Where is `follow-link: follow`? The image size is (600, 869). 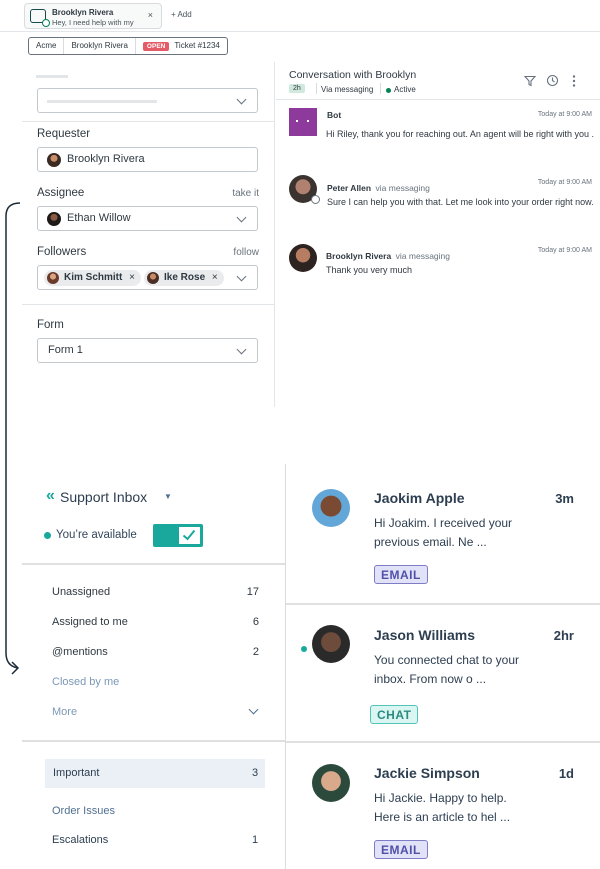
follow-link: follow is located at coordinates (246, 252).